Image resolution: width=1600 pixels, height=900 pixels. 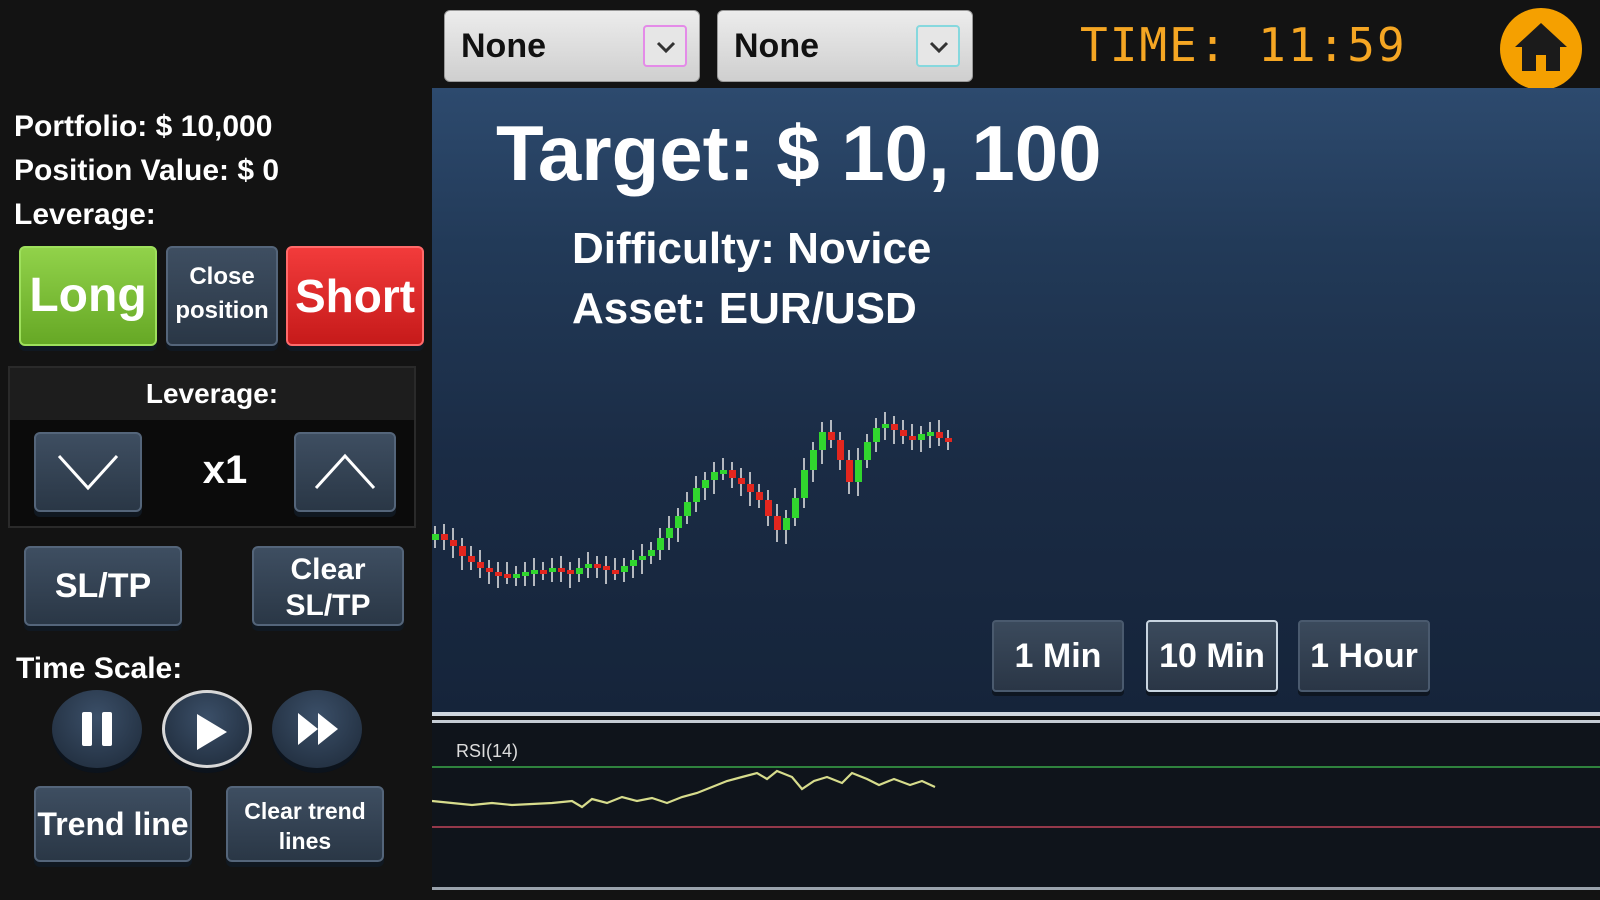 I want to click on close-position-label: Close position, so click(x=222, y=288).